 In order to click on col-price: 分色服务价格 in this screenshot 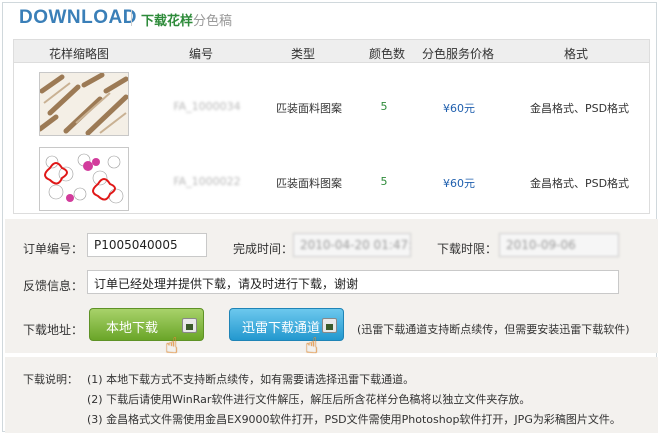, I will do `click(458, 54)`.